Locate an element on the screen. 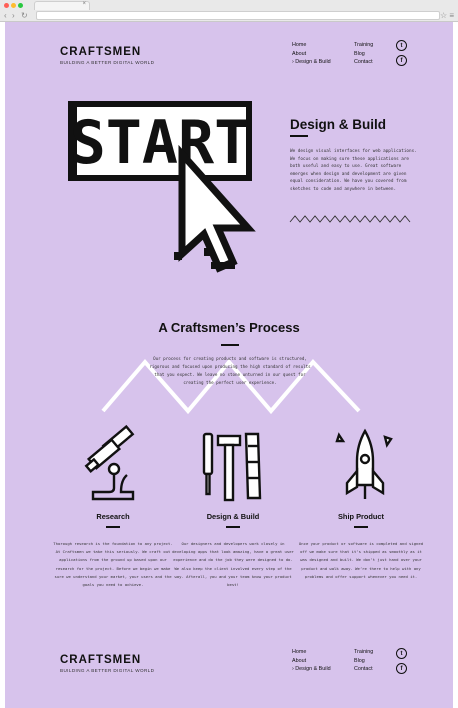 The height and width of the screenshot is (708, 458). browser-tab: × is located at coordinates (62, 5).